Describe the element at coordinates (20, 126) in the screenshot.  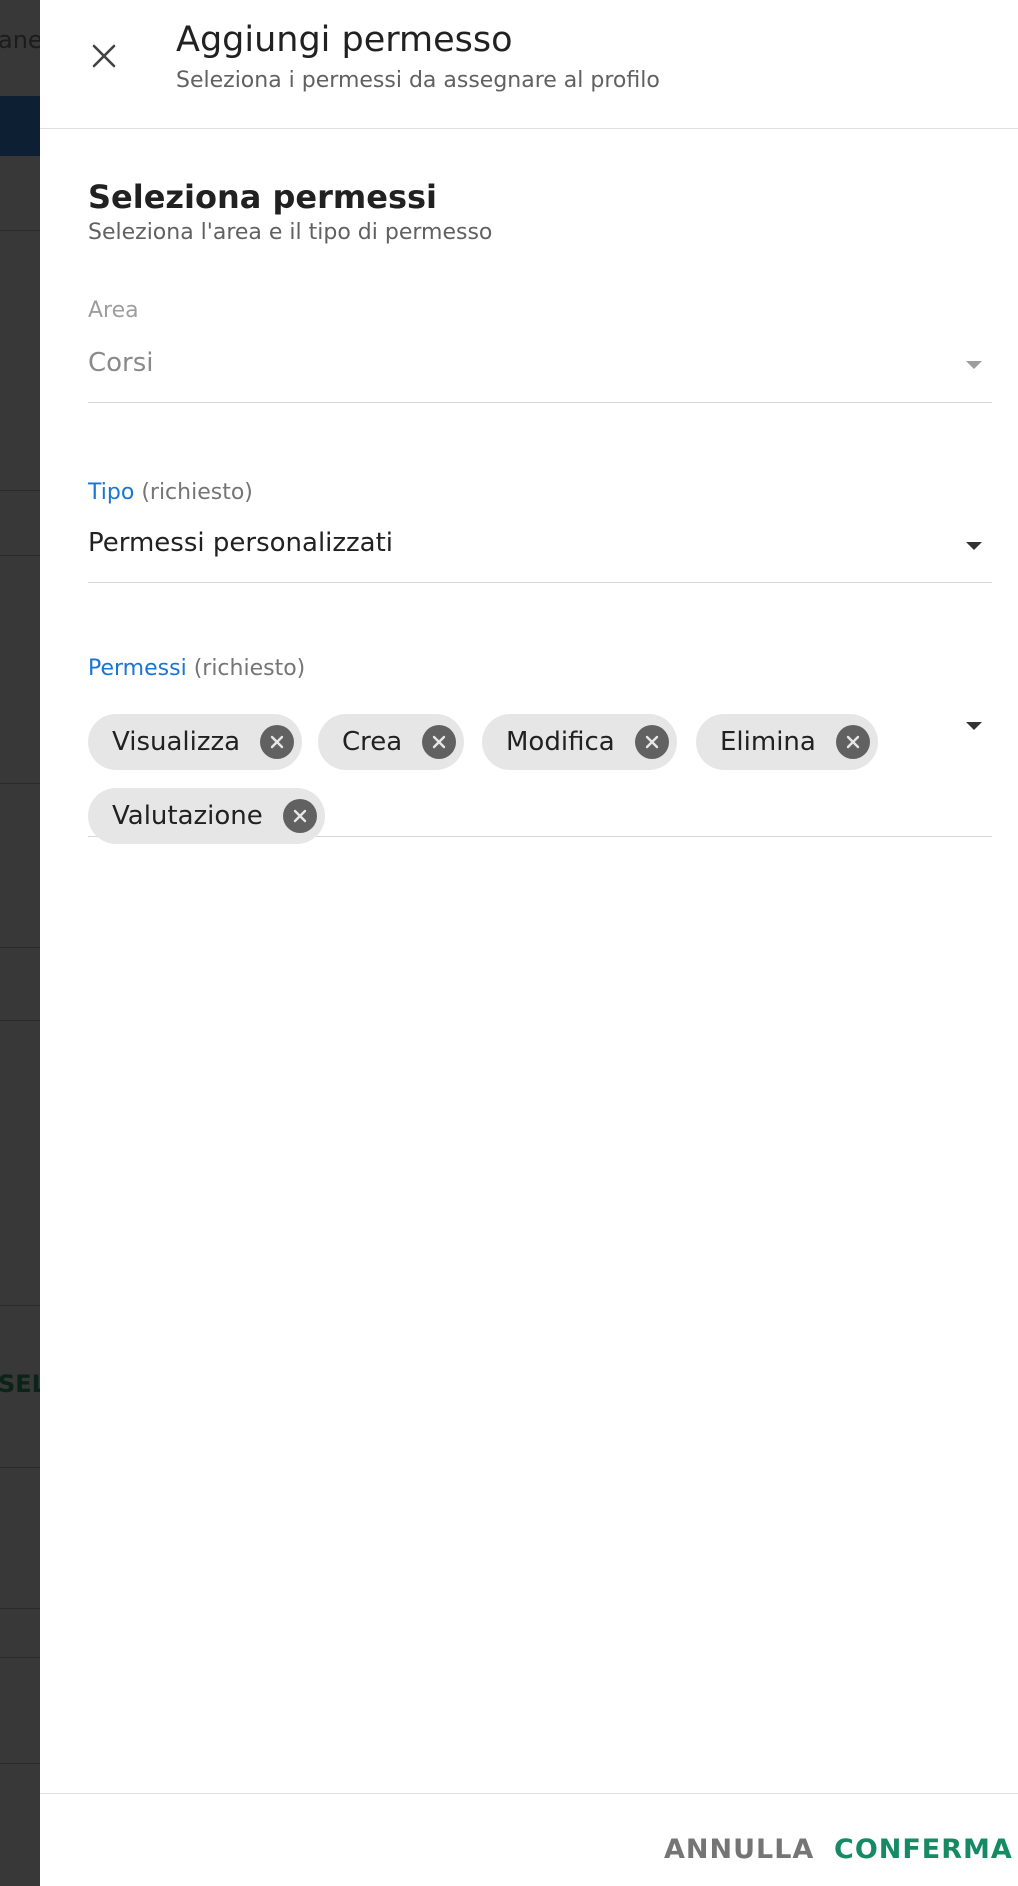
I see `background-header-bar` at that location.